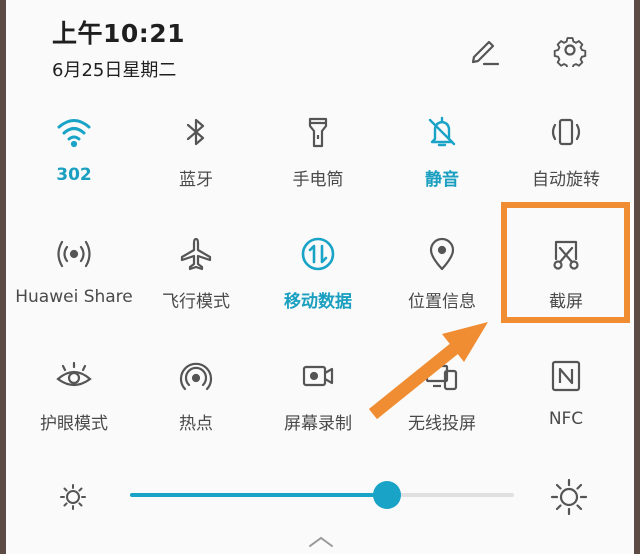 This screenshot has height=554, width=640. What do you see at coordinates (442, 163) in the screenshot?
I see `tile-mute: 静音` at bounding box center [442, 163].